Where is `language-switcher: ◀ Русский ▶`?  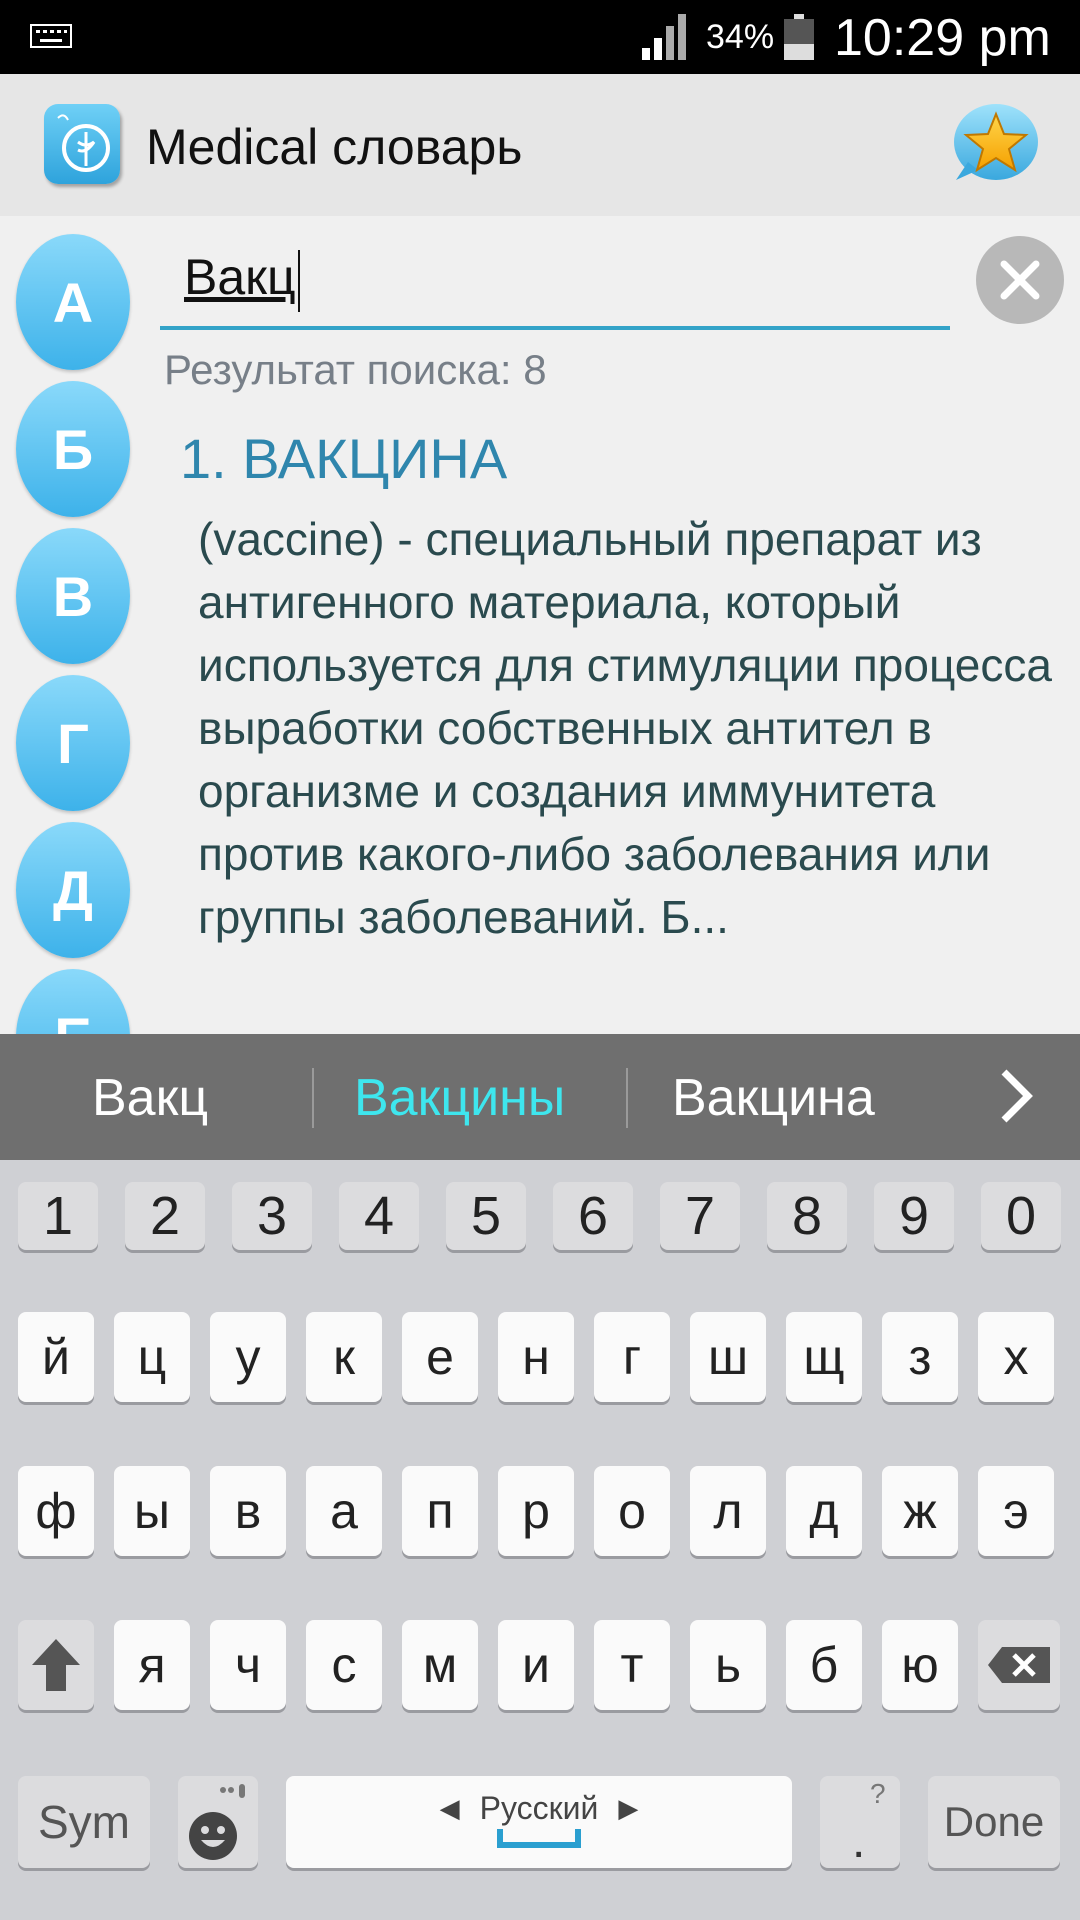
language-switcher: ◀ Русский ▶ is located at coordinates (539, 1808).